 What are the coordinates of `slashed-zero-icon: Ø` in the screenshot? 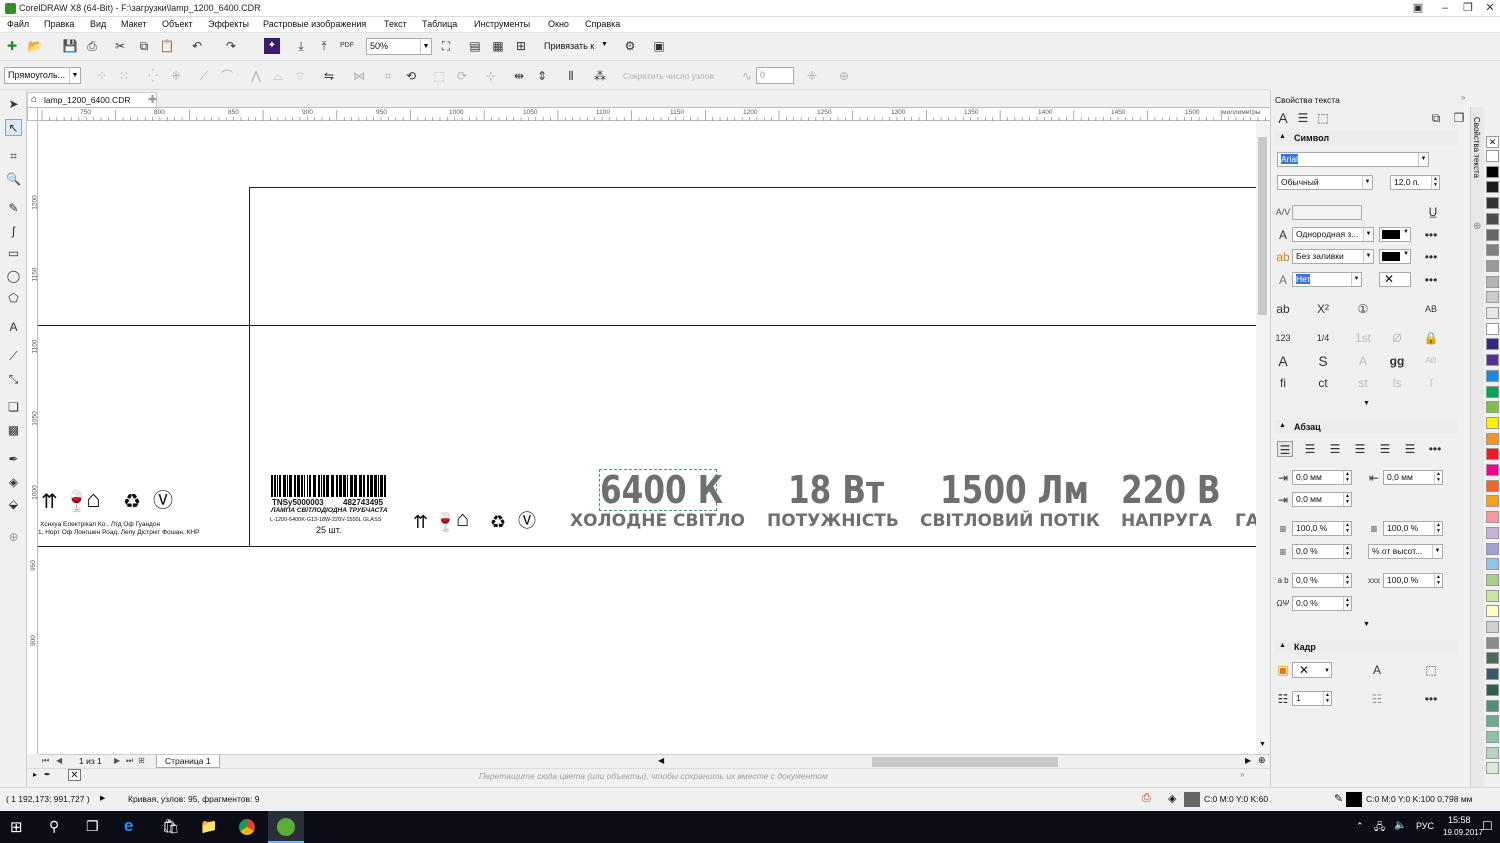 It's located at (1397, 338).